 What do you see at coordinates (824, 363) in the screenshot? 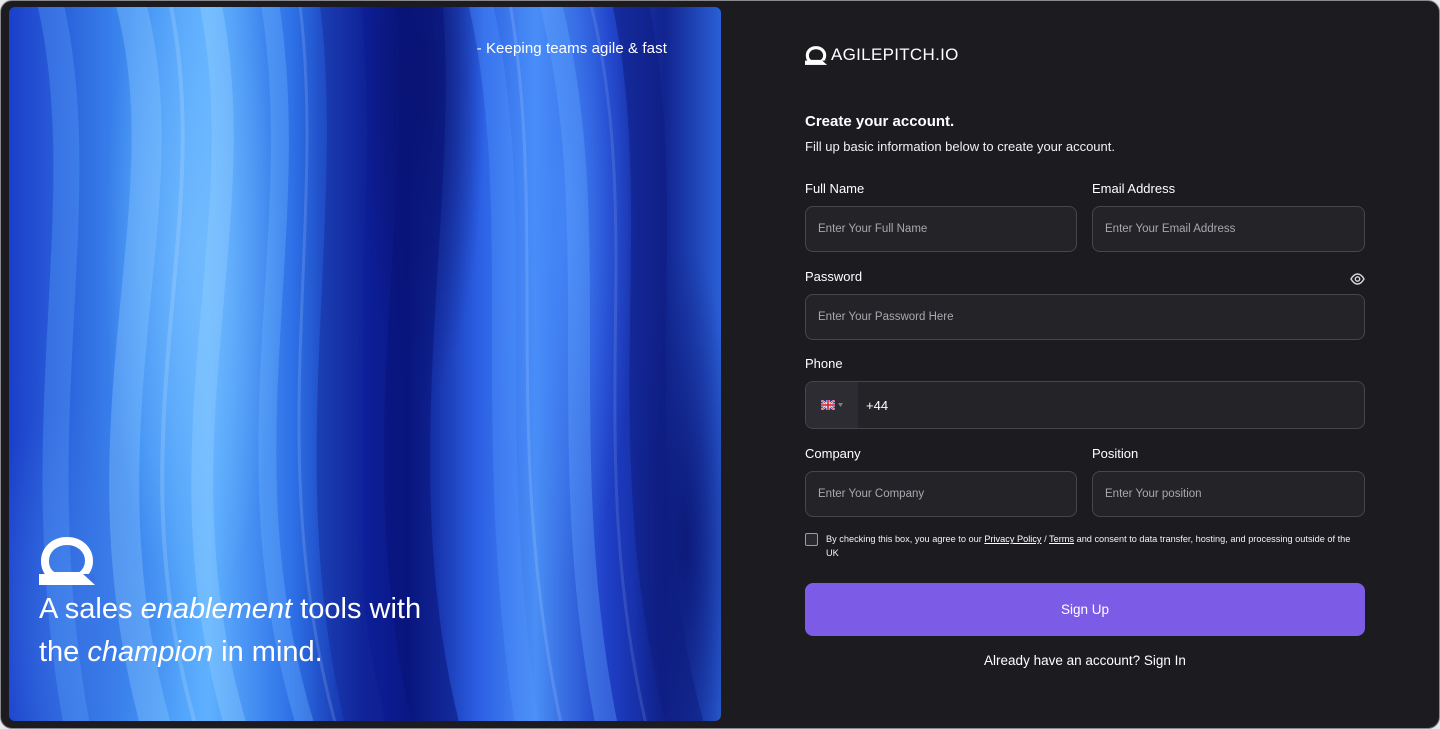
I see `phone-label: Phone` at bounding box center [824, 363].